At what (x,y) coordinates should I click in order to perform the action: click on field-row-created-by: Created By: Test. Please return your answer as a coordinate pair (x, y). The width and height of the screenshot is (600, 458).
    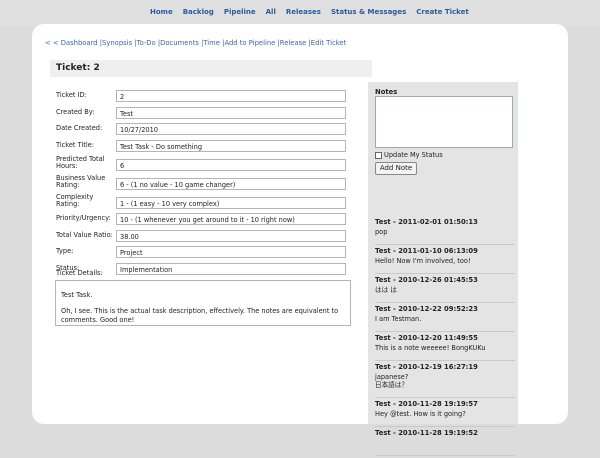
    Looking at the image, I should click on (207, 114).